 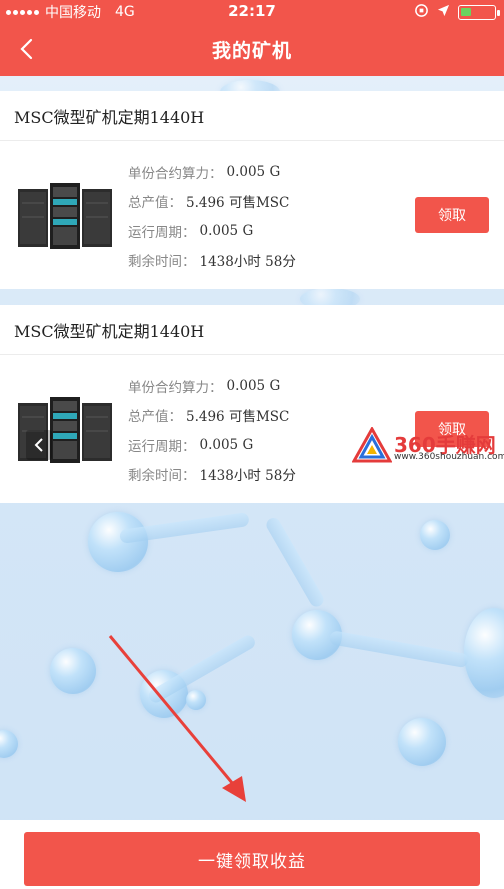 I want to click on location-icon, so click(x=443, y=12).